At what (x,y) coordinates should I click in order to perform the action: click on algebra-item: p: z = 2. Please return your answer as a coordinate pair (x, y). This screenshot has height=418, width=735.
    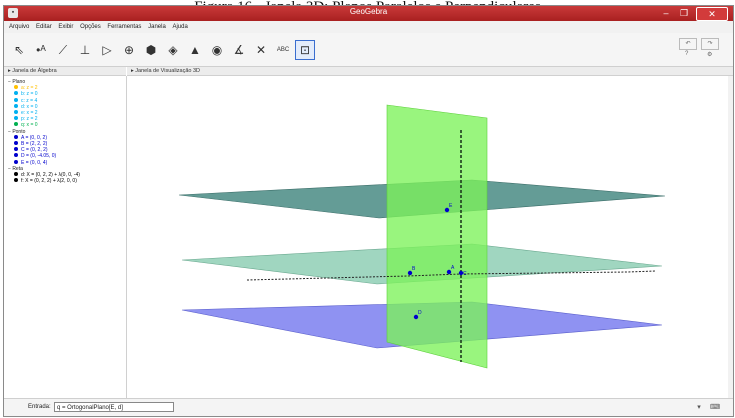
    Looking at the image, I should click on (26, 119).